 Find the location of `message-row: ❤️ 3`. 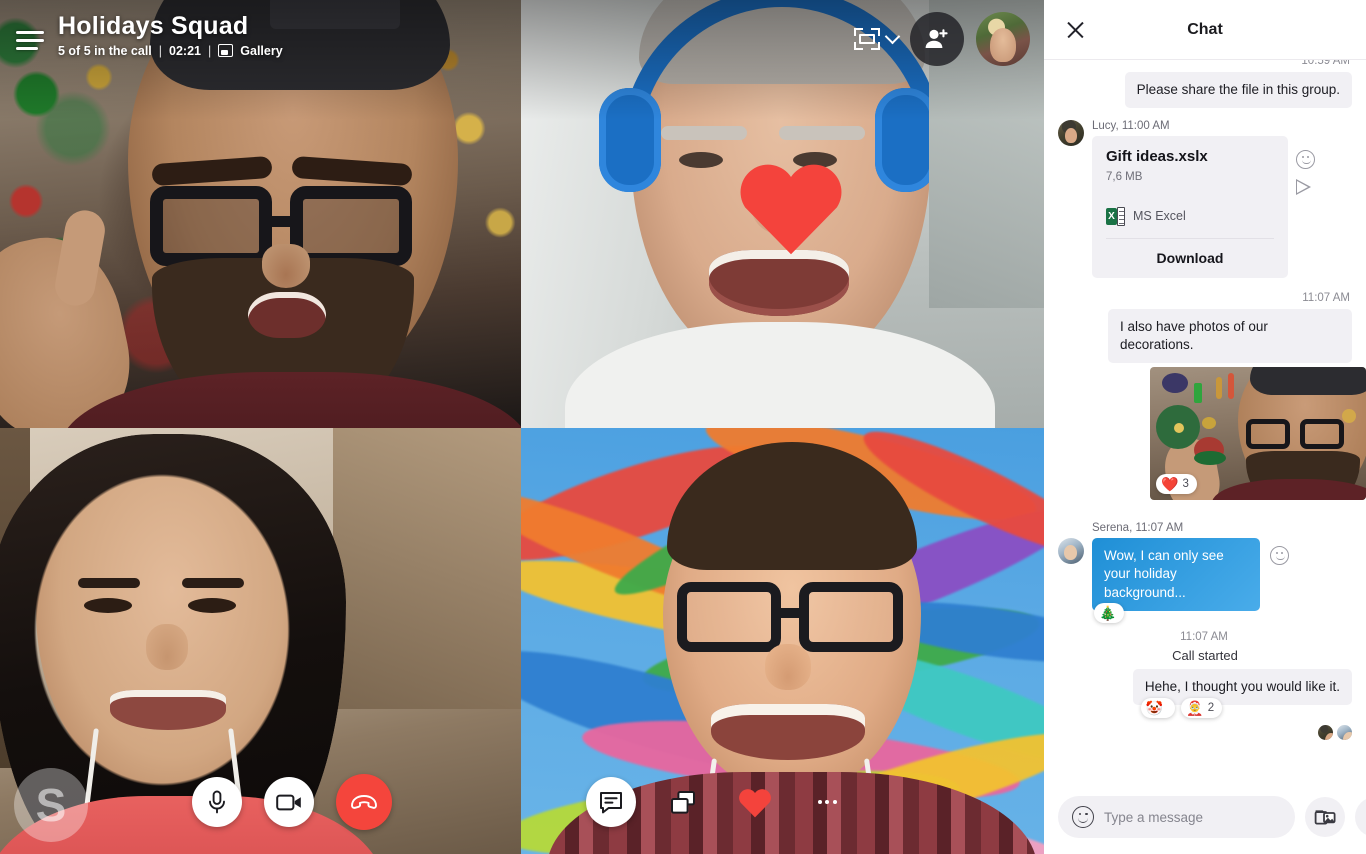

message-row: ❤️ 3 is located at coordinates (1212, 433).